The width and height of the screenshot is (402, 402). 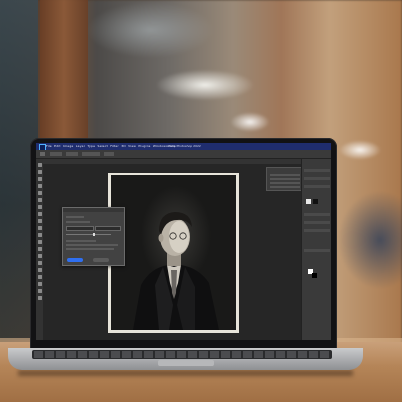 I want to click on menu-item: View, so click(x=132, y=146).